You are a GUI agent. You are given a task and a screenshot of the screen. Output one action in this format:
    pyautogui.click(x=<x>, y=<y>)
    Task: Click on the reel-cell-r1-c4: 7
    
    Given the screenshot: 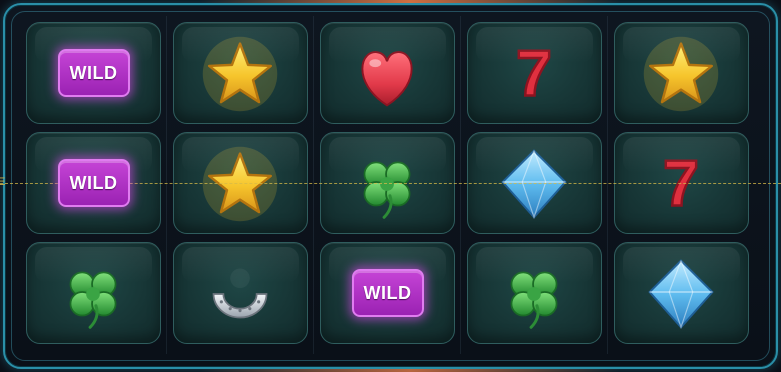 What is the action you would take?
    pyautogui.click(x=534, y=73)
    